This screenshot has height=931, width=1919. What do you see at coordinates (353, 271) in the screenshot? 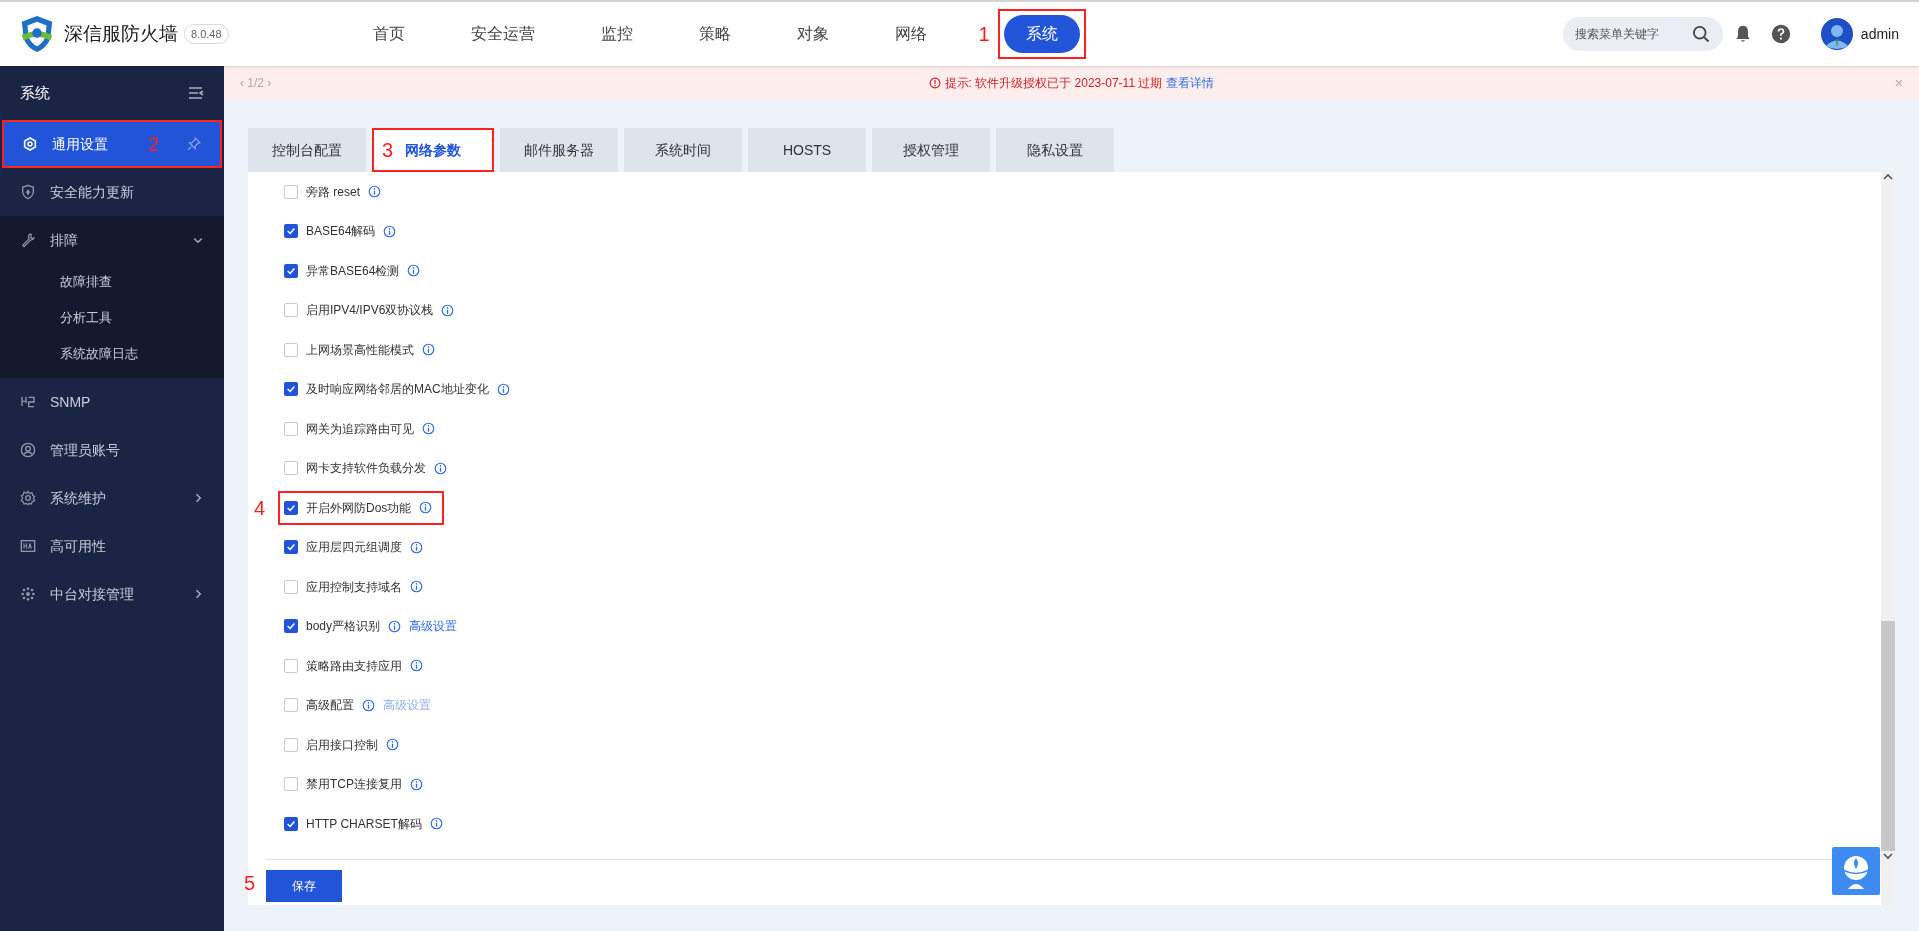
I see `checkbox-label: 异常BASE64检测` at bounding box center [353, 271].